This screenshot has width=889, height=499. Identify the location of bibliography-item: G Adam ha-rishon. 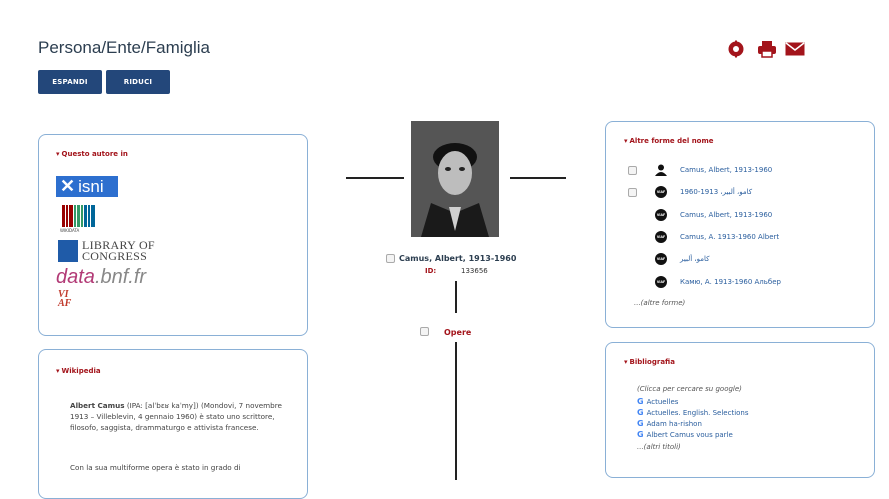
(669, 423).